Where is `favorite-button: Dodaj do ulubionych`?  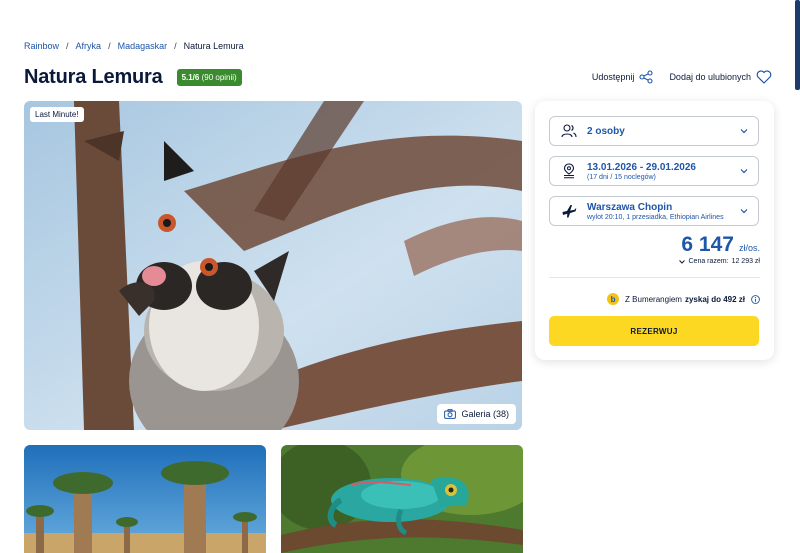
favorite-button: Dodaj do ulubionych is located at coordinates (720, 77).